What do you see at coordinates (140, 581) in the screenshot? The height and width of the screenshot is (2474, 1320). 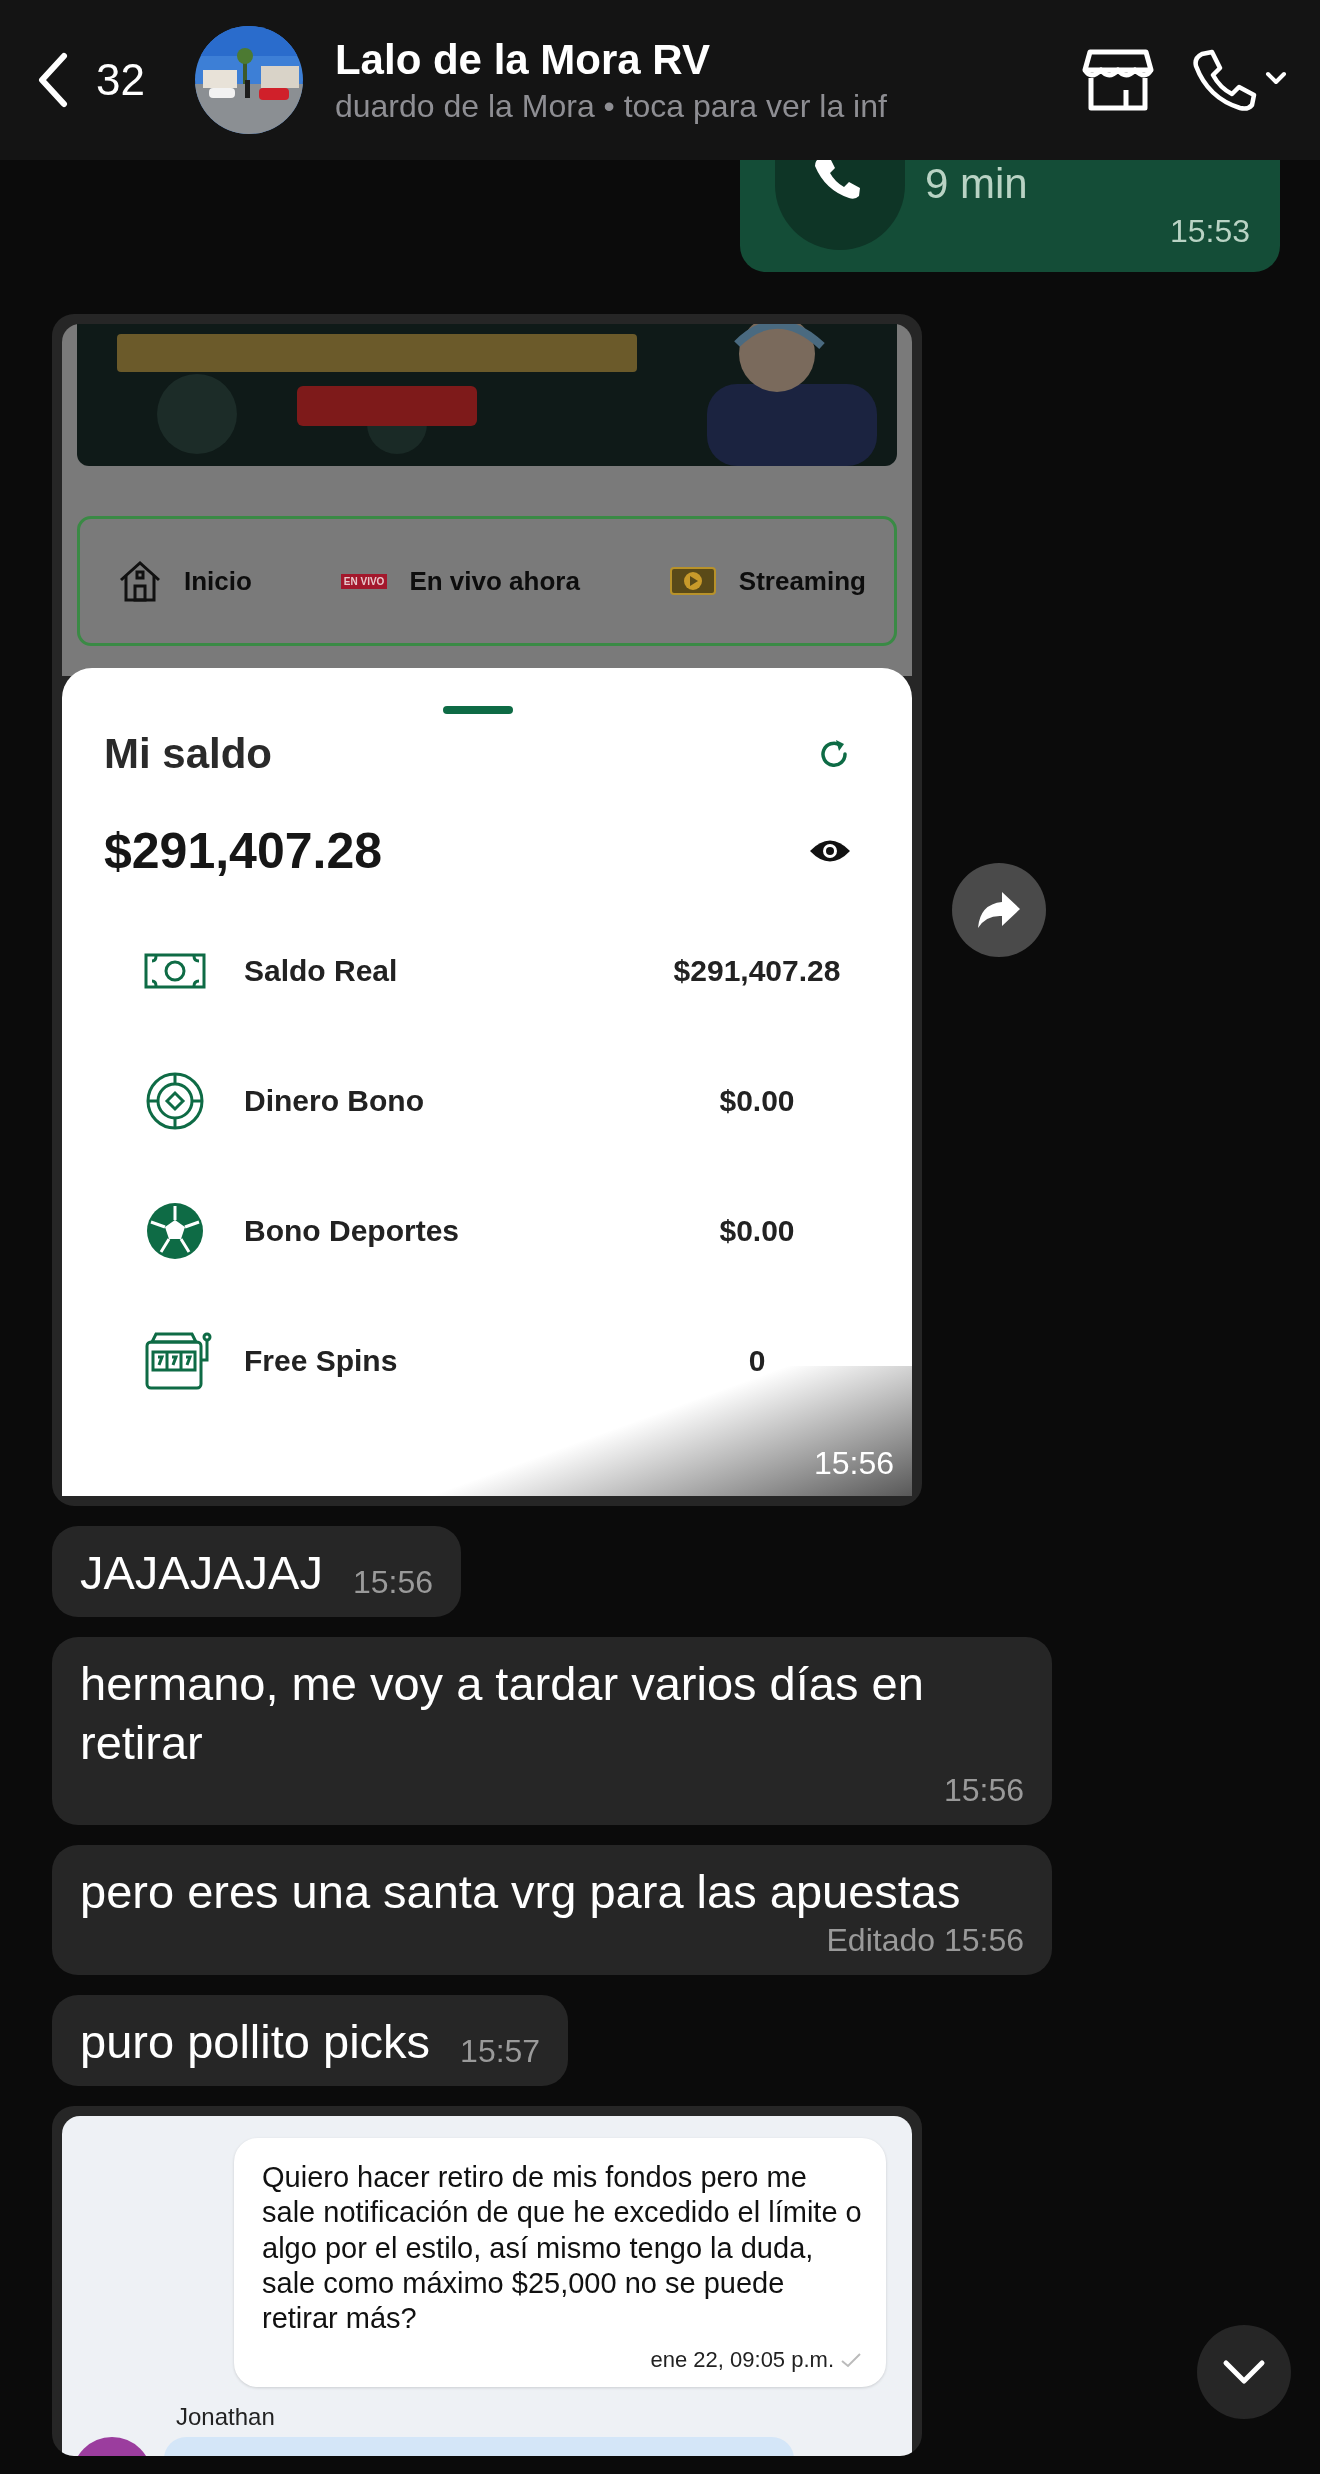 I see `home-icon` at bounding box center [140, 581].